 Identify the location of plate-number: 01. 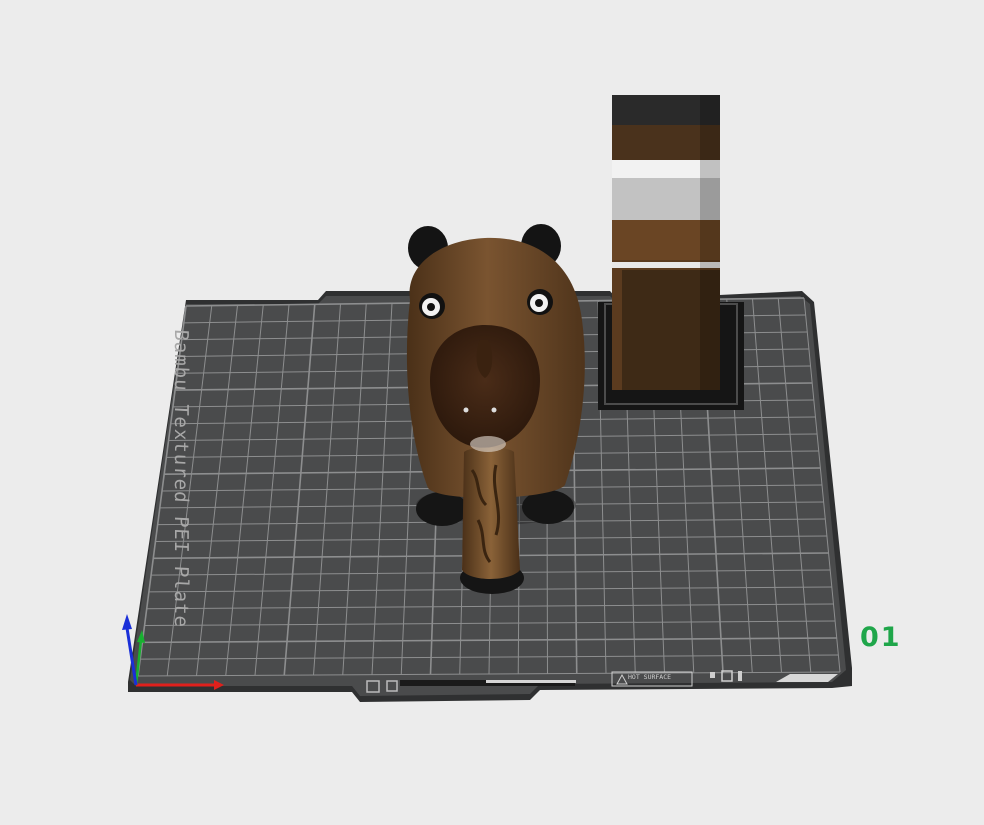
(881, 637).